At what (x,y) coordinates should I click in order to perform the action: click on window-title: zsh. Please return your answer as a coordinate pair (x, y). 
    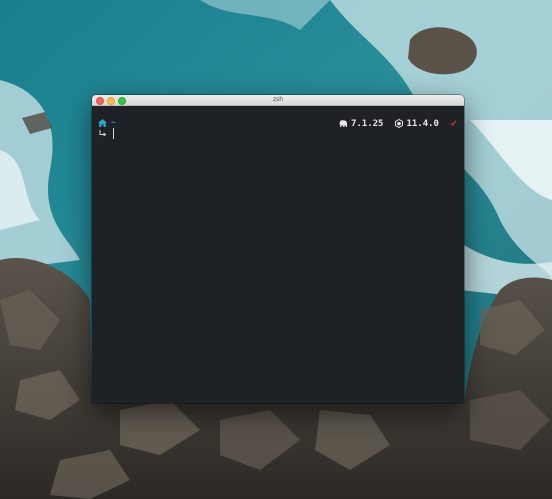
    Looking at the image, I should click on (278, 99).